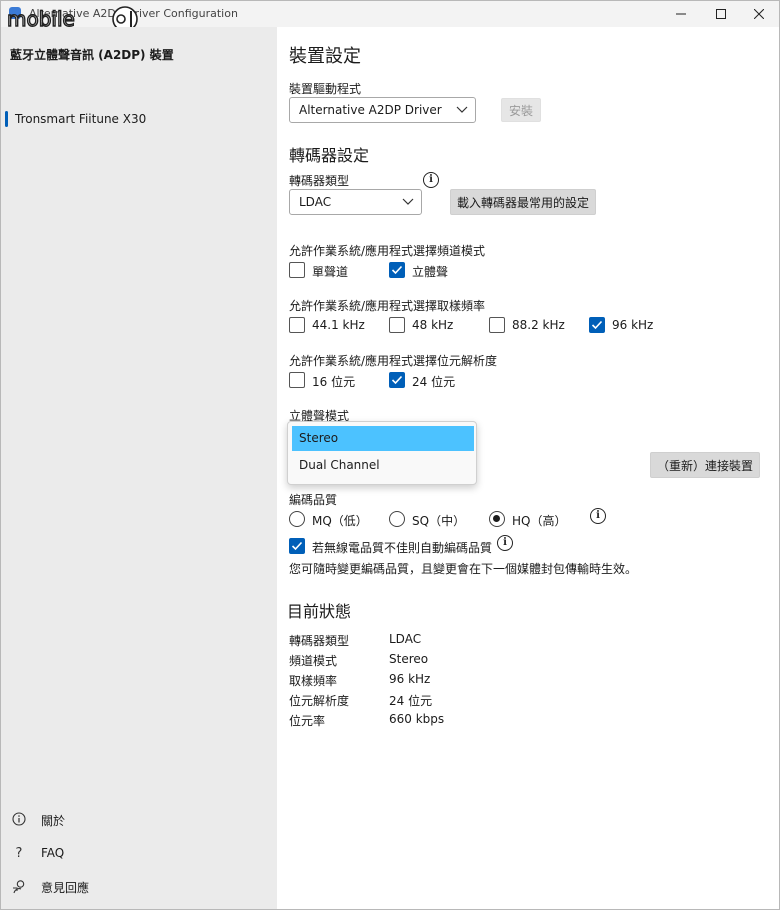  Describe the element at coordinates (387, 306) in the screenshot. I see `sample-rate-label: 允許作業系統/應用程式選擇取樣頻率` at that location.